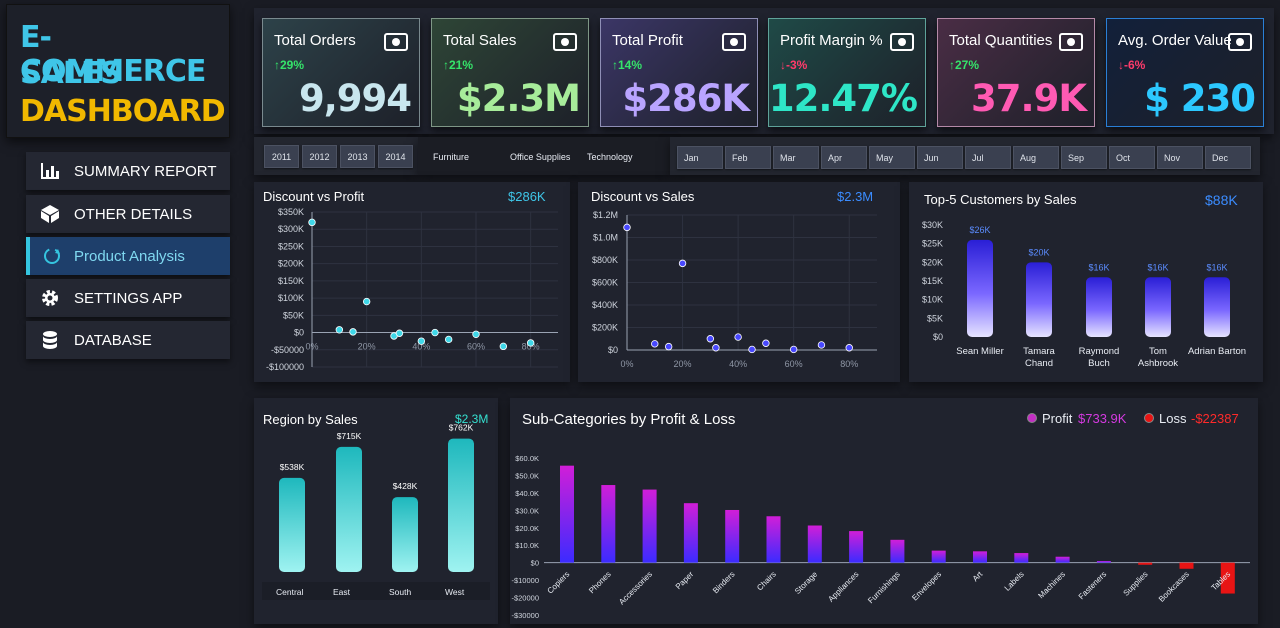  Describe the element at coordinates (50, 298) in the screenshot. I see `gear-icon` at that location.